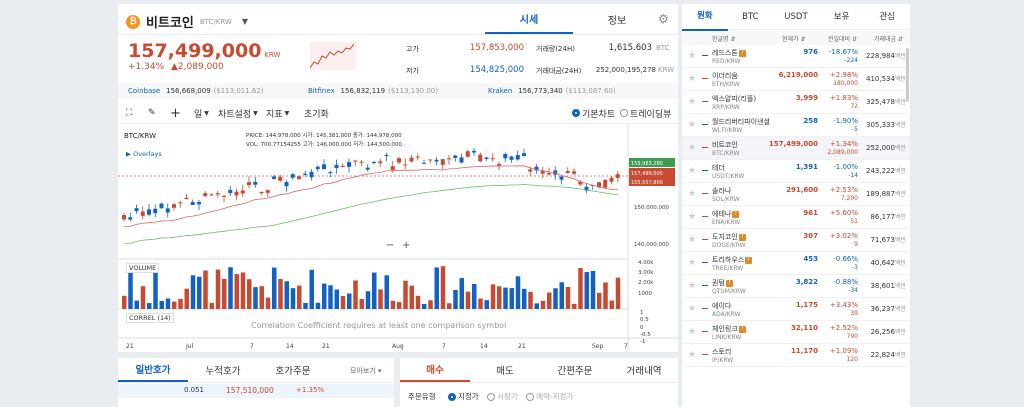  What do you see at coordinates (617, 19) in the screenshot?
I see `tab-info: 정보` at bounding box center [617, 19].